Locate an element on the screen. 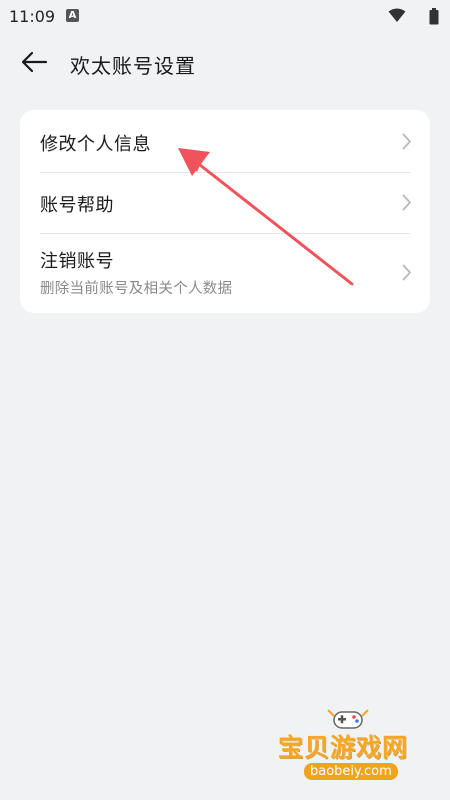 The height and width of the screenshot is (800, 450). watermark: 宝贝游戏网 baobeiy.com is located at coordinates (355, 751).